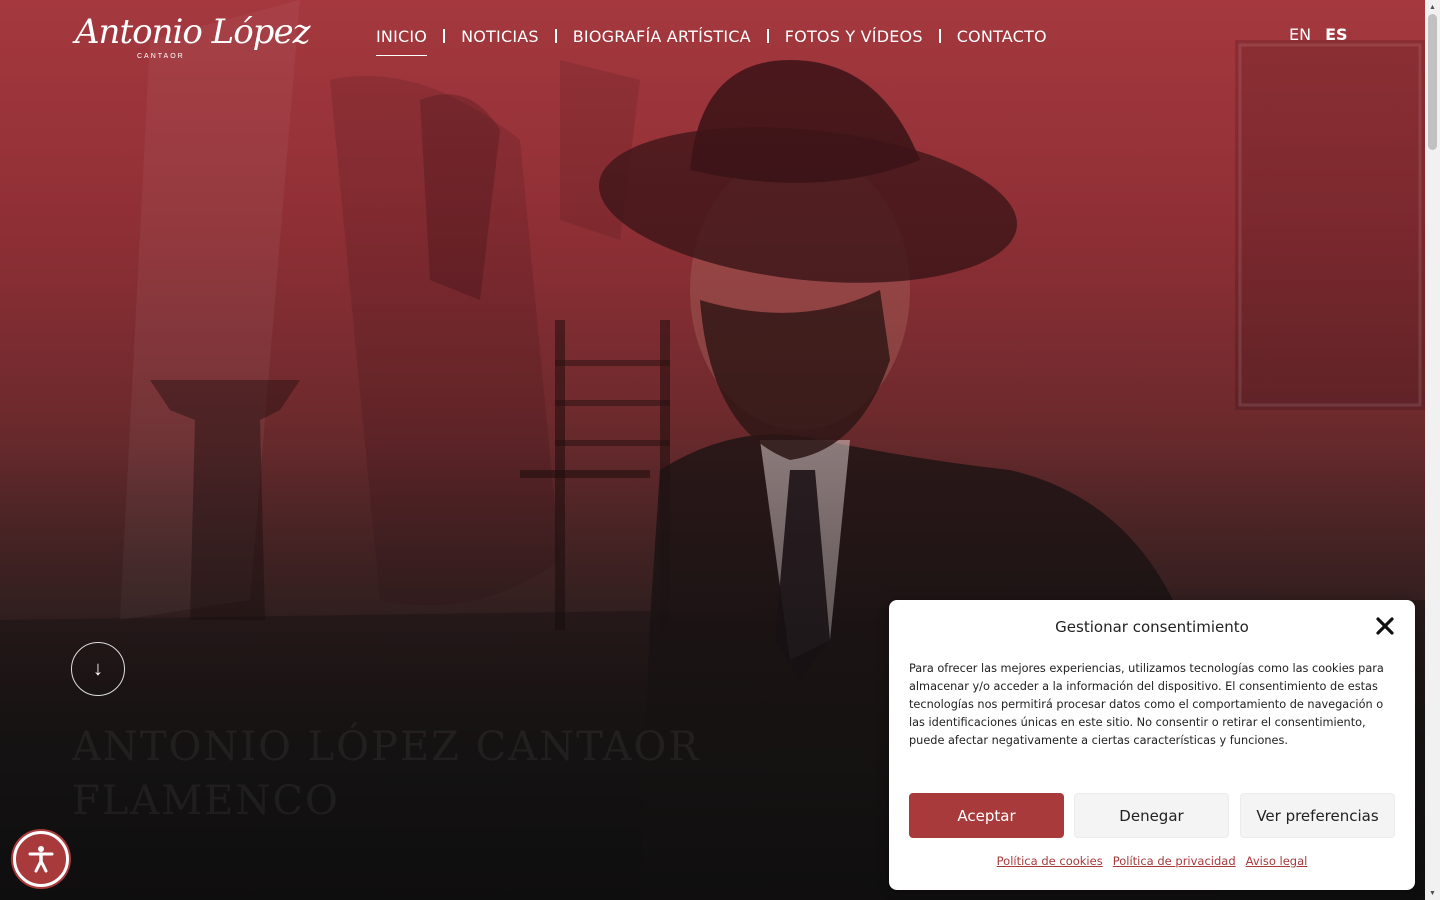 This screenshot has height=900, width=1440. I want to click on scroll-down-arrow: ▼, so click(1432, 893).